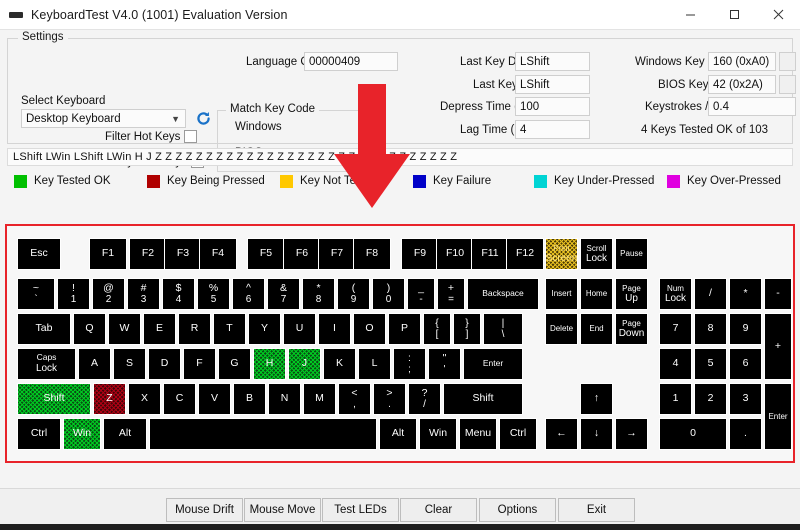  I want to click on key-7: & 7, so click(283, 294).